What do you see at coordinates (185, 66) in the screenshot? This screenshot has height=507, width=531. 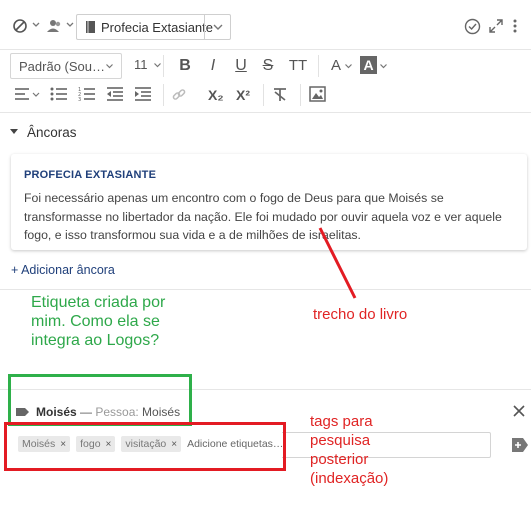 I see `bold-icon: B` at bounding box center [185, 66].